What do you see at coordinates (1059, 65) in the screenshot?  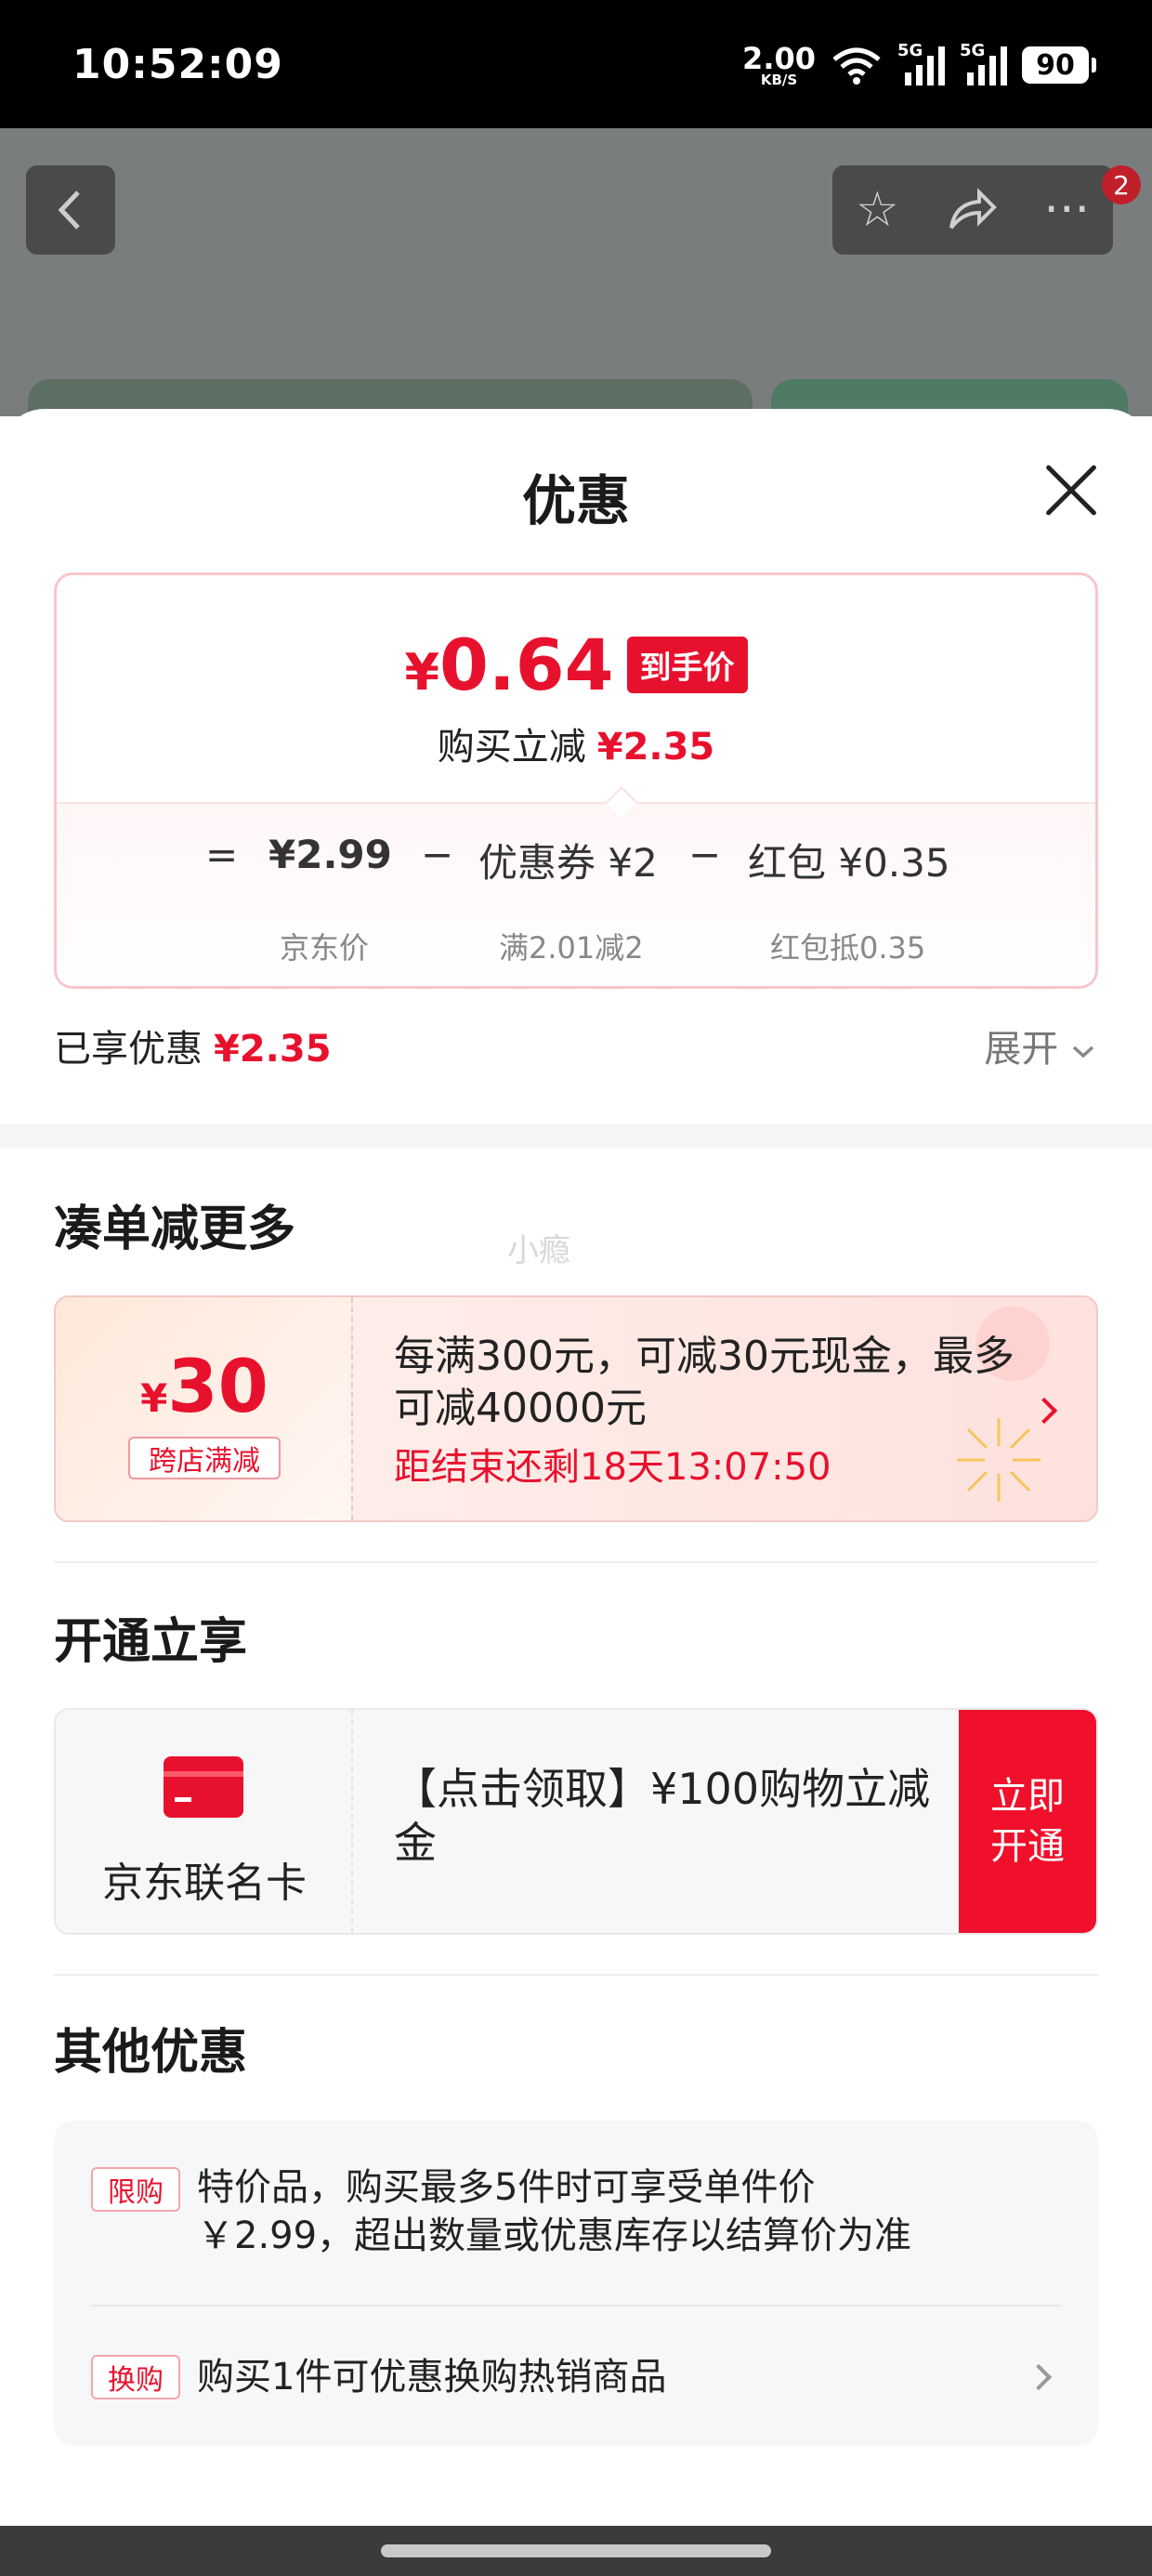 I see `battery-icon: 90` at bounding box center [1059, 65].